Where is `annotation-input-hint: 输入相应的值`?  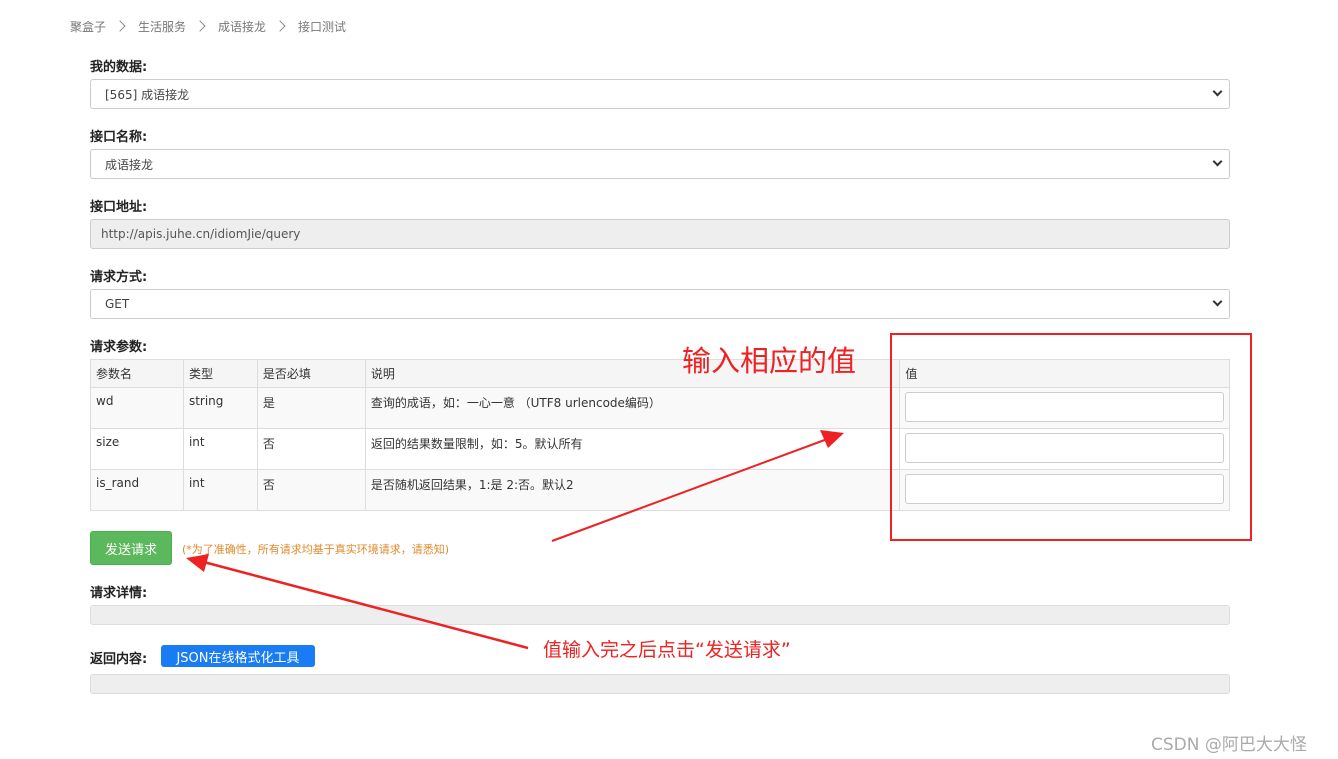 annotation-input-hint: 输入相应的值 is located at coordinates (769, 361).